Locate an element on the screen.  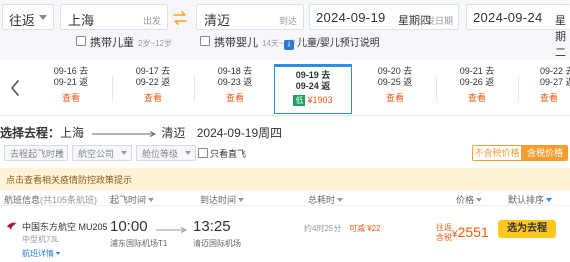
swap-cities-icon is located at coordinates (180, 18).